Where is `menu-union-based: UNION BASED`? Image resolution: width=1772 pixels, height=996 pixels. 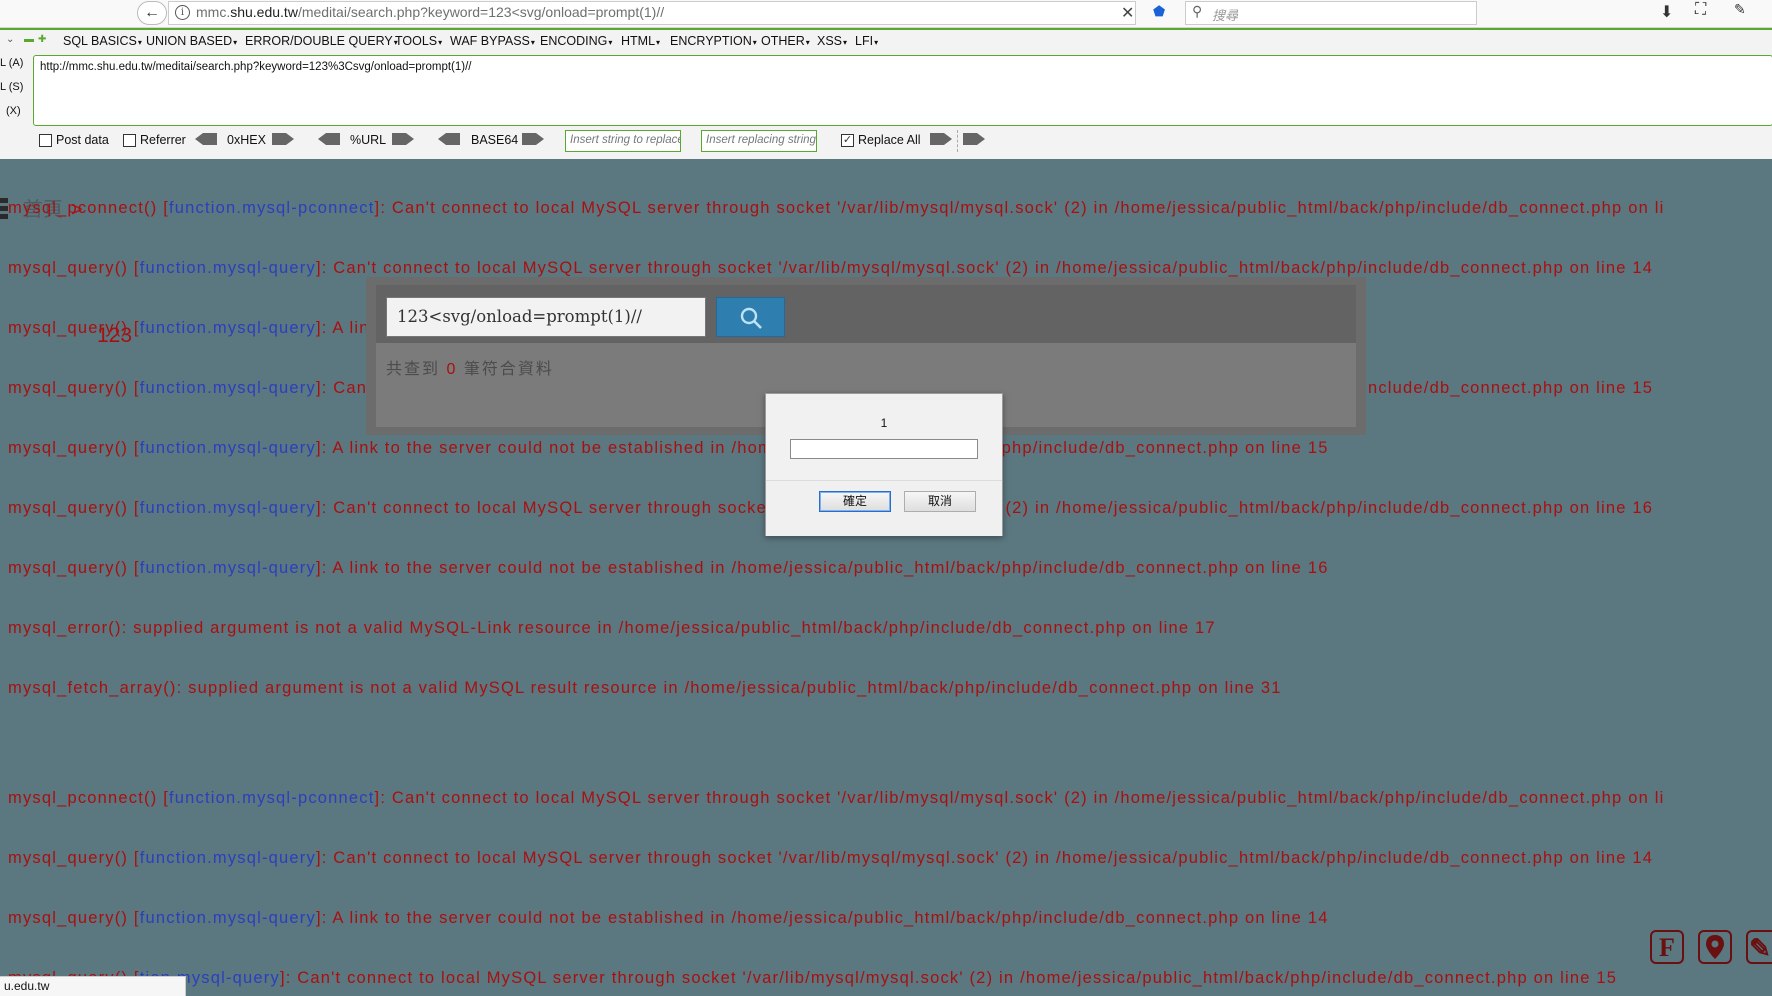 menu-union-based: UNION BASED is located at coordinates (191, 41).